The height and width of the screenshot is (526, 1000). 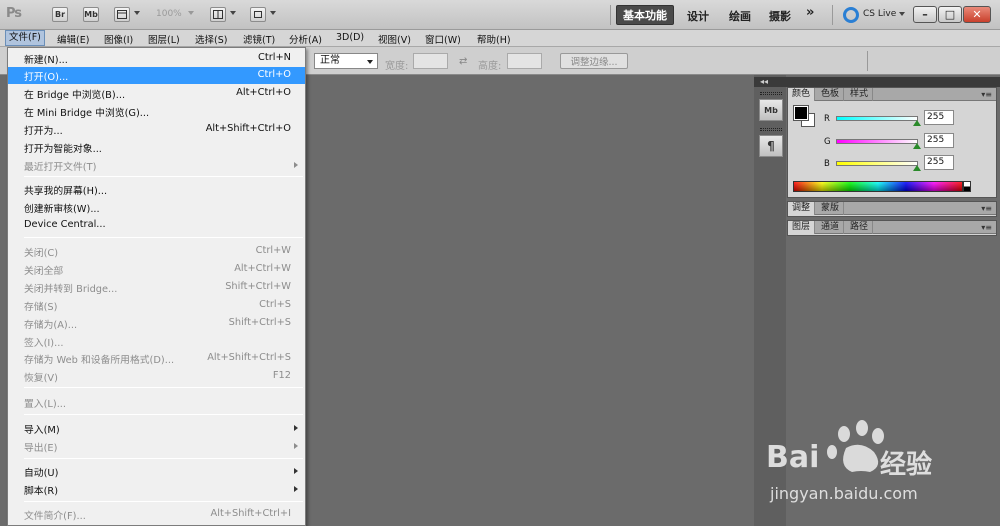 I want to click on style-select: 正常, so click(x=346, y=61).